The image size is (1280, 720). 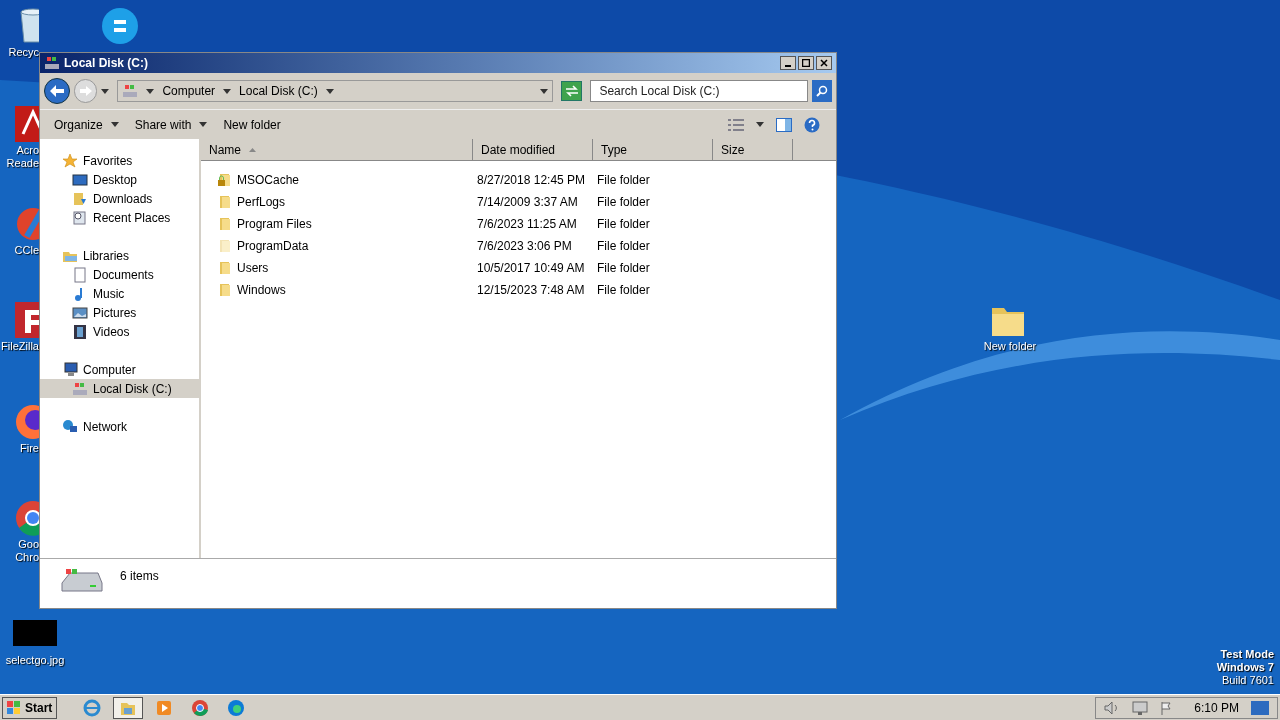 I want to click on icon-label: Goo, so click(x=28, y=544).